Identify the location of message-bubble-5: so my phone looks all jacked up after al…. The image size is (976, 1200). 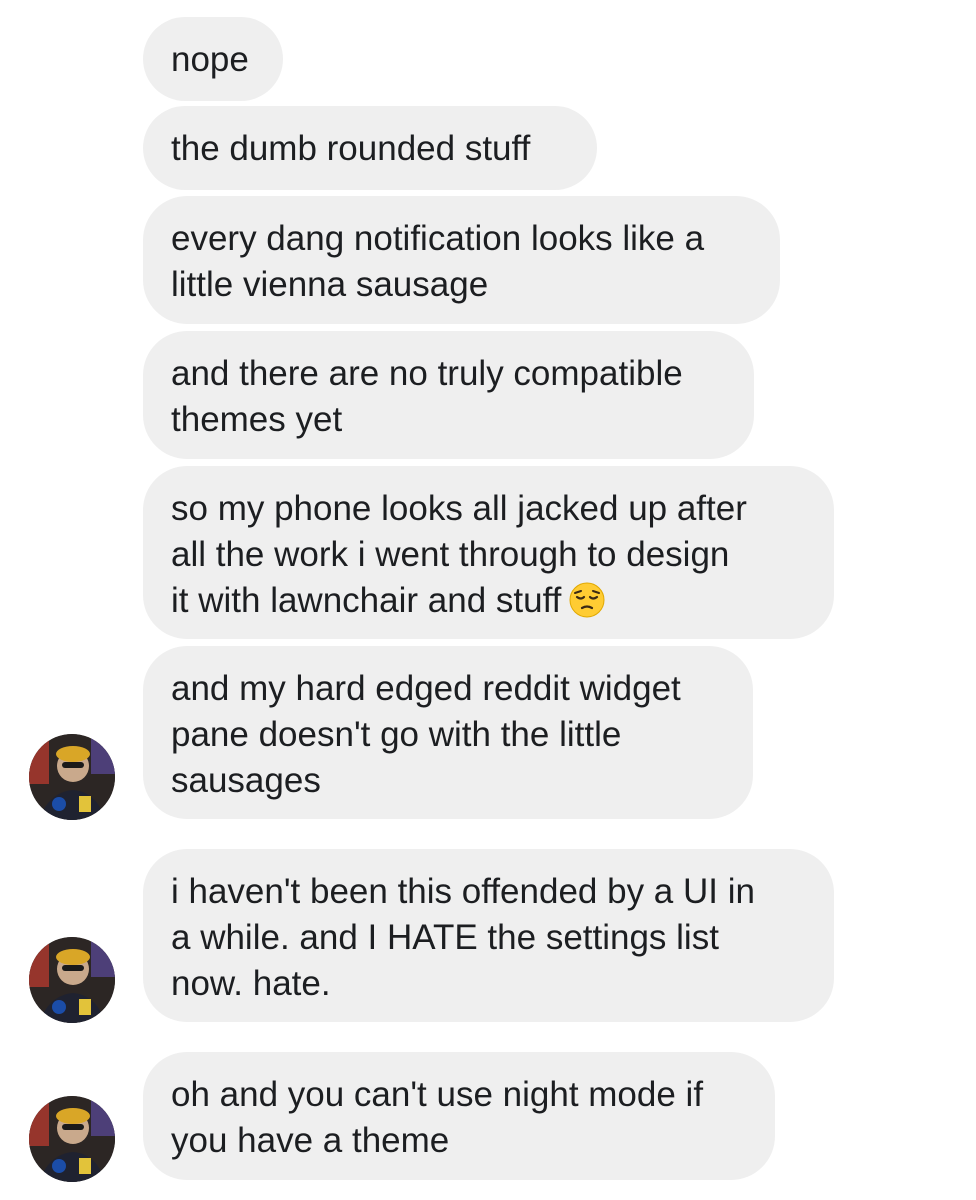
(488, 552).